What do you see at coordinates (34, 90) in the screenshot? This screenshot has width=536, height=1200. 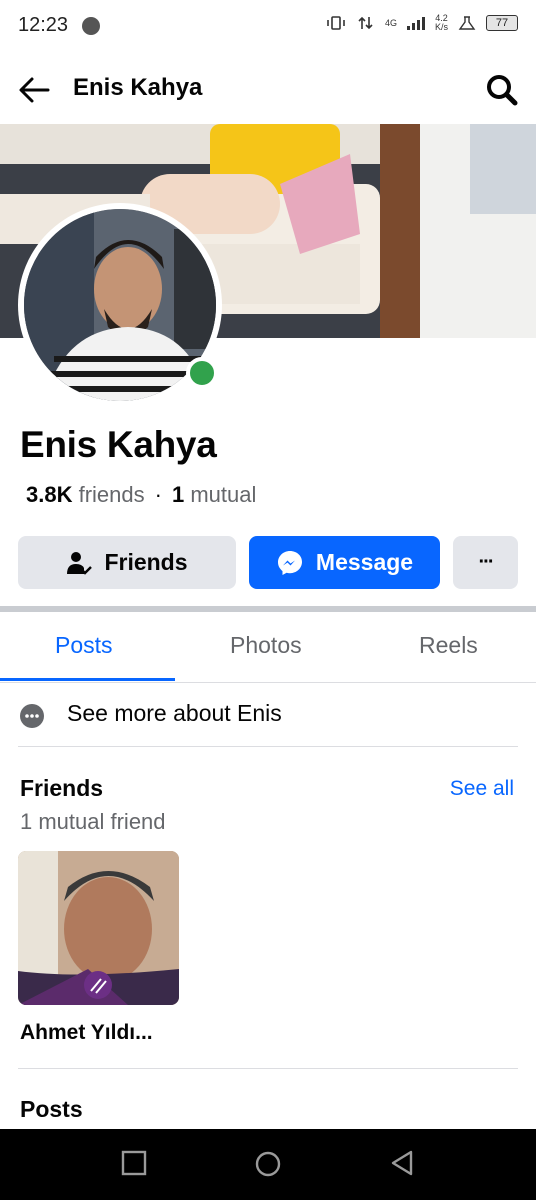 I see `back-arrow-icon` at bounding box center [34, 90].